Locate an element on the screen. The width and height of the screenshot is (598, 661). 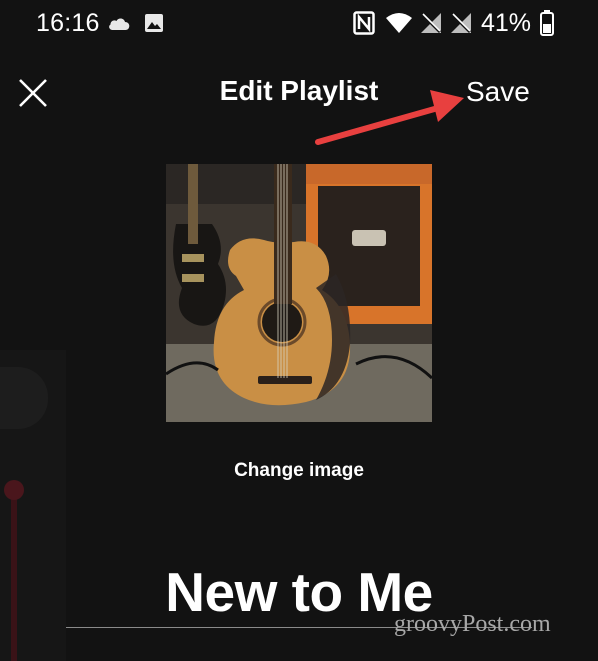
watermark: groovyPost.com is located at coordinates (472, 624).